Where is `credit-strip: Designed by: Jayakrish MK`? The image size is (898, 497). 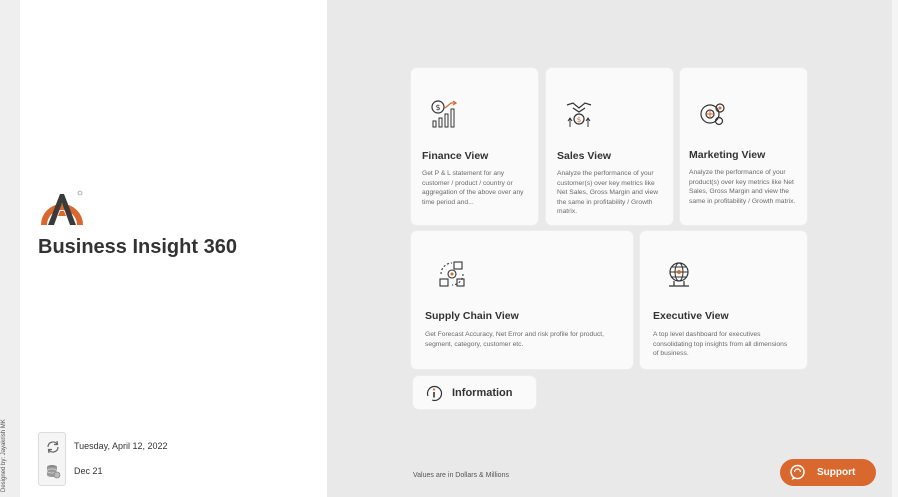
credit-strip: Designed by: Jayakrish MK is located at coordinates (10, 248).